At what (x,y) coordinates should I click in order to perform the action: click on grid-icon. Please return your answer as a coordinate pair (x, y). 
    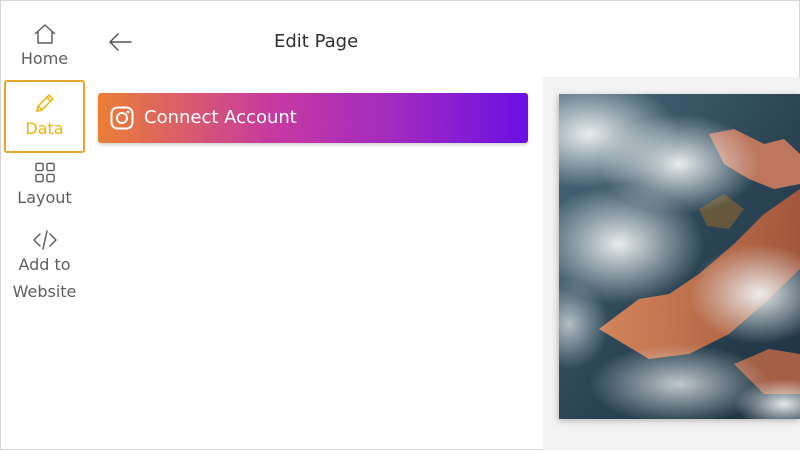
    Looking at the image, I should click on (44, 172).